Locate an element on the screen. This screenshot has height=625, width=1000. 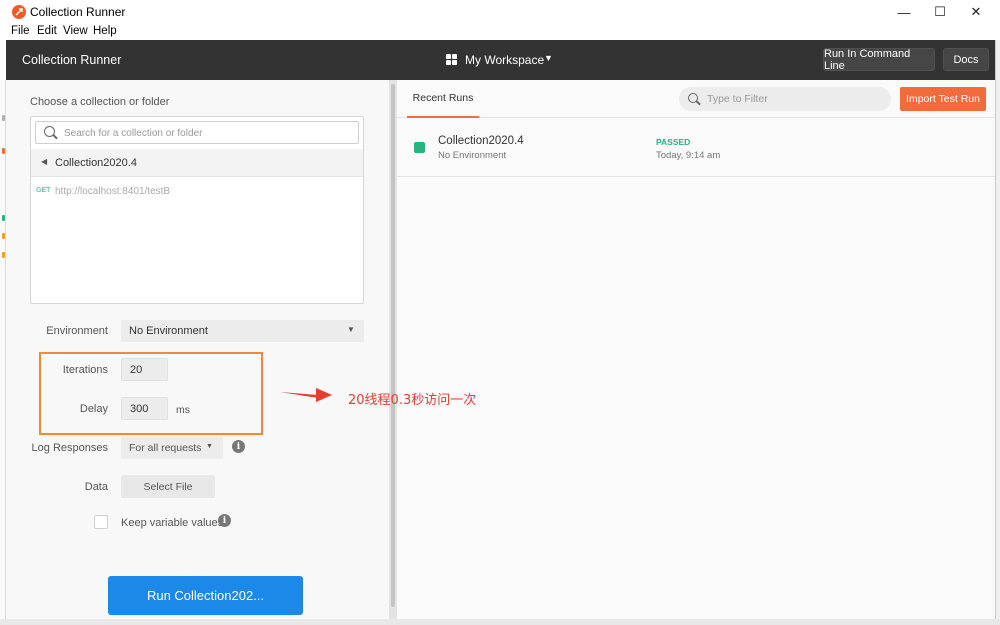
log-responses-select: For all requests ▼ is located at coordinates (172, 448).